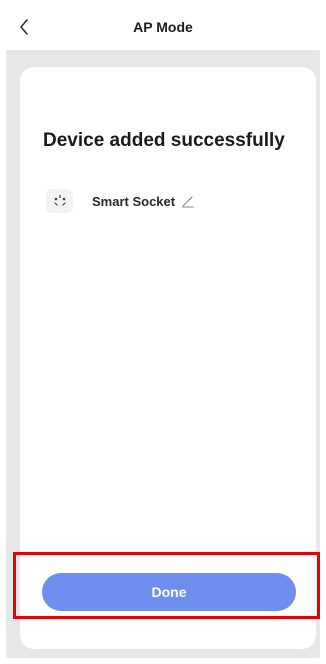 This screenshot has width=326, height=664. Describe the element at coordinates (188, 201) in the screenshot. I see `pencil-icon` at that location.